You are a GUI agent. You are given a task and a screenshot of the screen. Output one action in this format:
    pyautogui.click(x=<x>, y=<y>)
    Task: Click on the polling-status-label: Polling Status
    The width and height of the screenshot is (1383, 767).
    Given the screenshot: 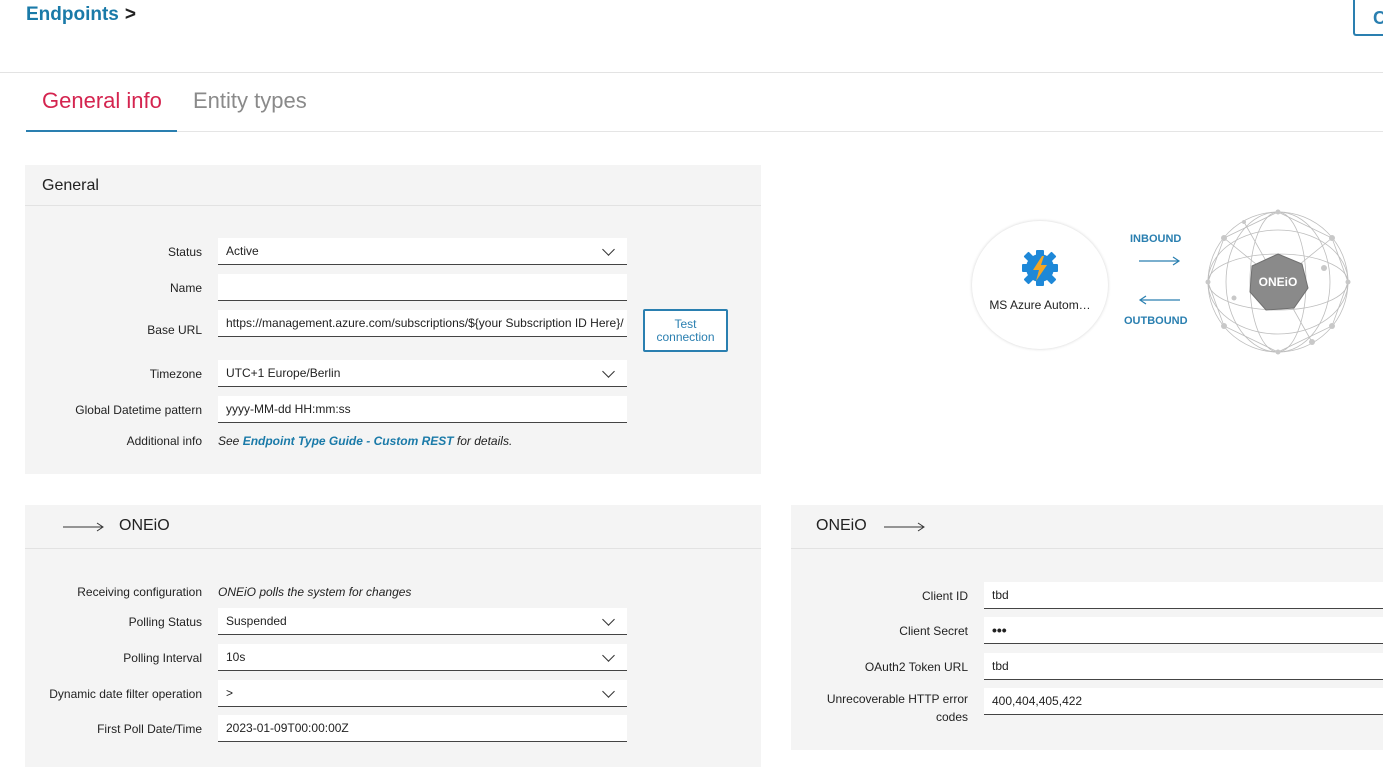 What is the action you would take?
    pyautogui.click(x=165, y=622)
    